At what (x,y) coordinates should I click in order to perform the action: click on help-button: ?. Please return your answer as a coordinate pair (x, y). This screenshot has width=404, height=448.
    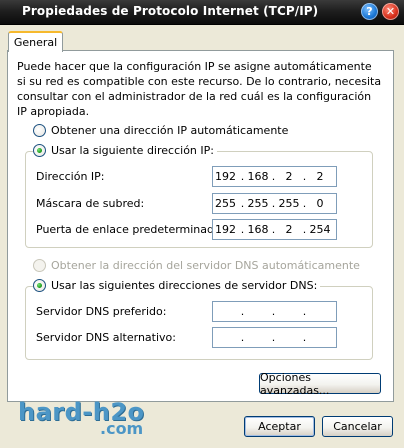
    Looking at the image, I should click on (369, 11).